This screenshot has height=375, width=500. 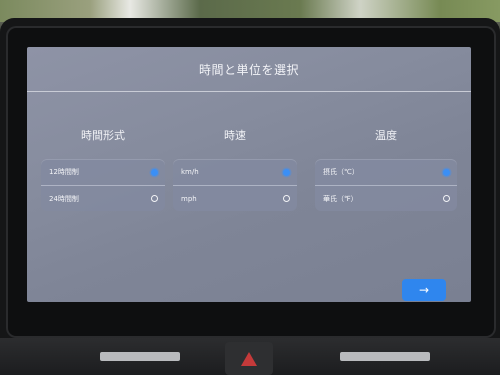 What do you see at coordinates (340, 198) in the screenshot?
I see `option-label: 華氏（℉）` at bounding box center [340, 198].